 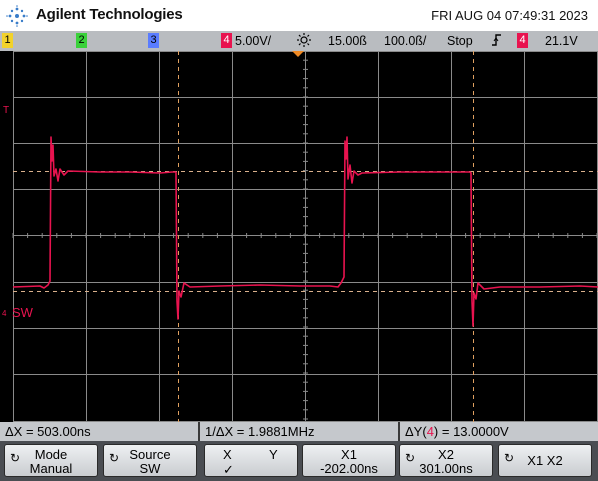 What do you see at coordinates (153, 40) in the screenshot?
I see `channel-3-indicator: 3` at bounding box center [153, 40].